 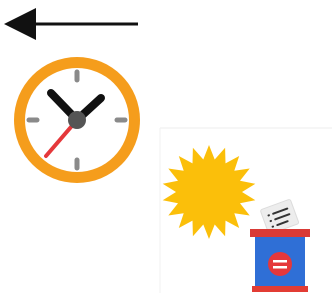 What do you see at coordinates (71, 24) in the screenshot?
I see `arrow-left-icon` at bounding box center [71, 24].